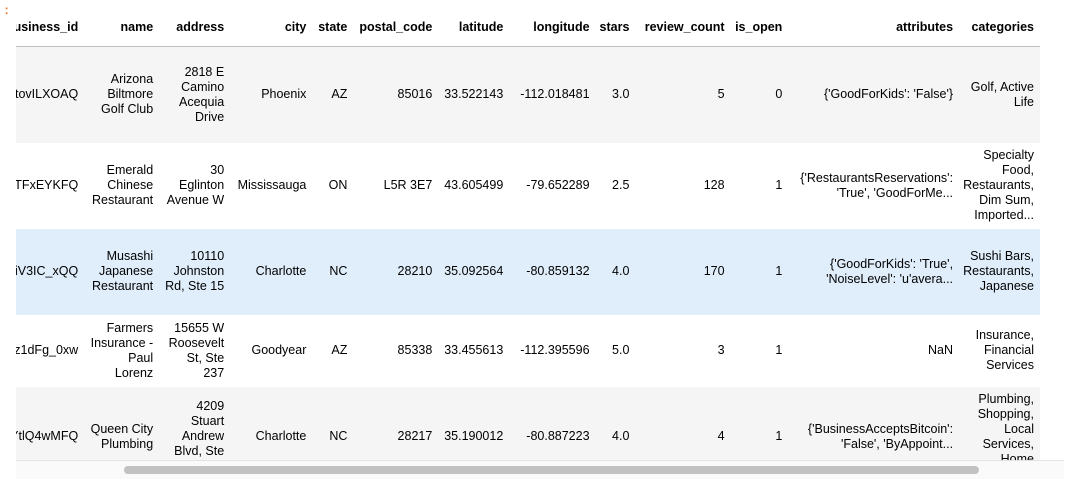 The image size is (1080, 482). Describe the element at coordinates (621, 350) in the screenshot. I see `cell-stars: 5.0` at that location.